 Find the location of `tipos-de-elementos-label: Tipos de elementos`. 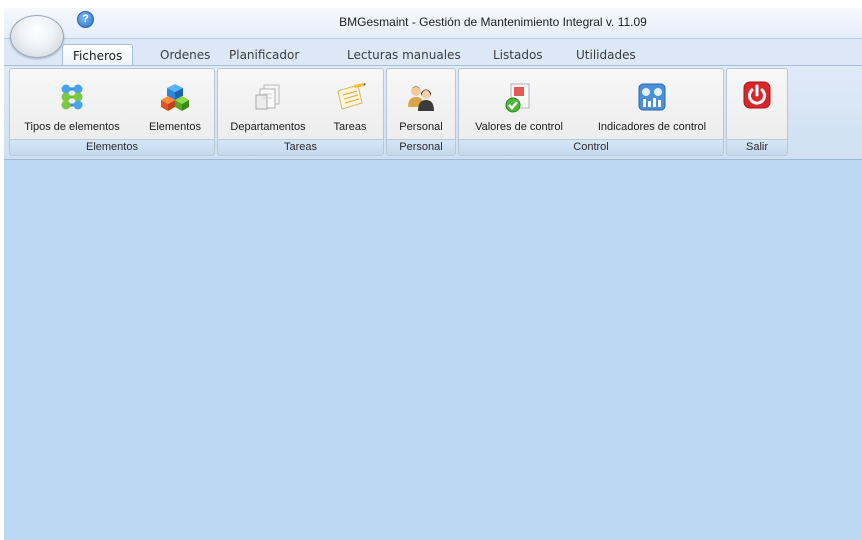

tipos-de-elementos-label: Tipos de elementos is located at coordinates (72, 127).